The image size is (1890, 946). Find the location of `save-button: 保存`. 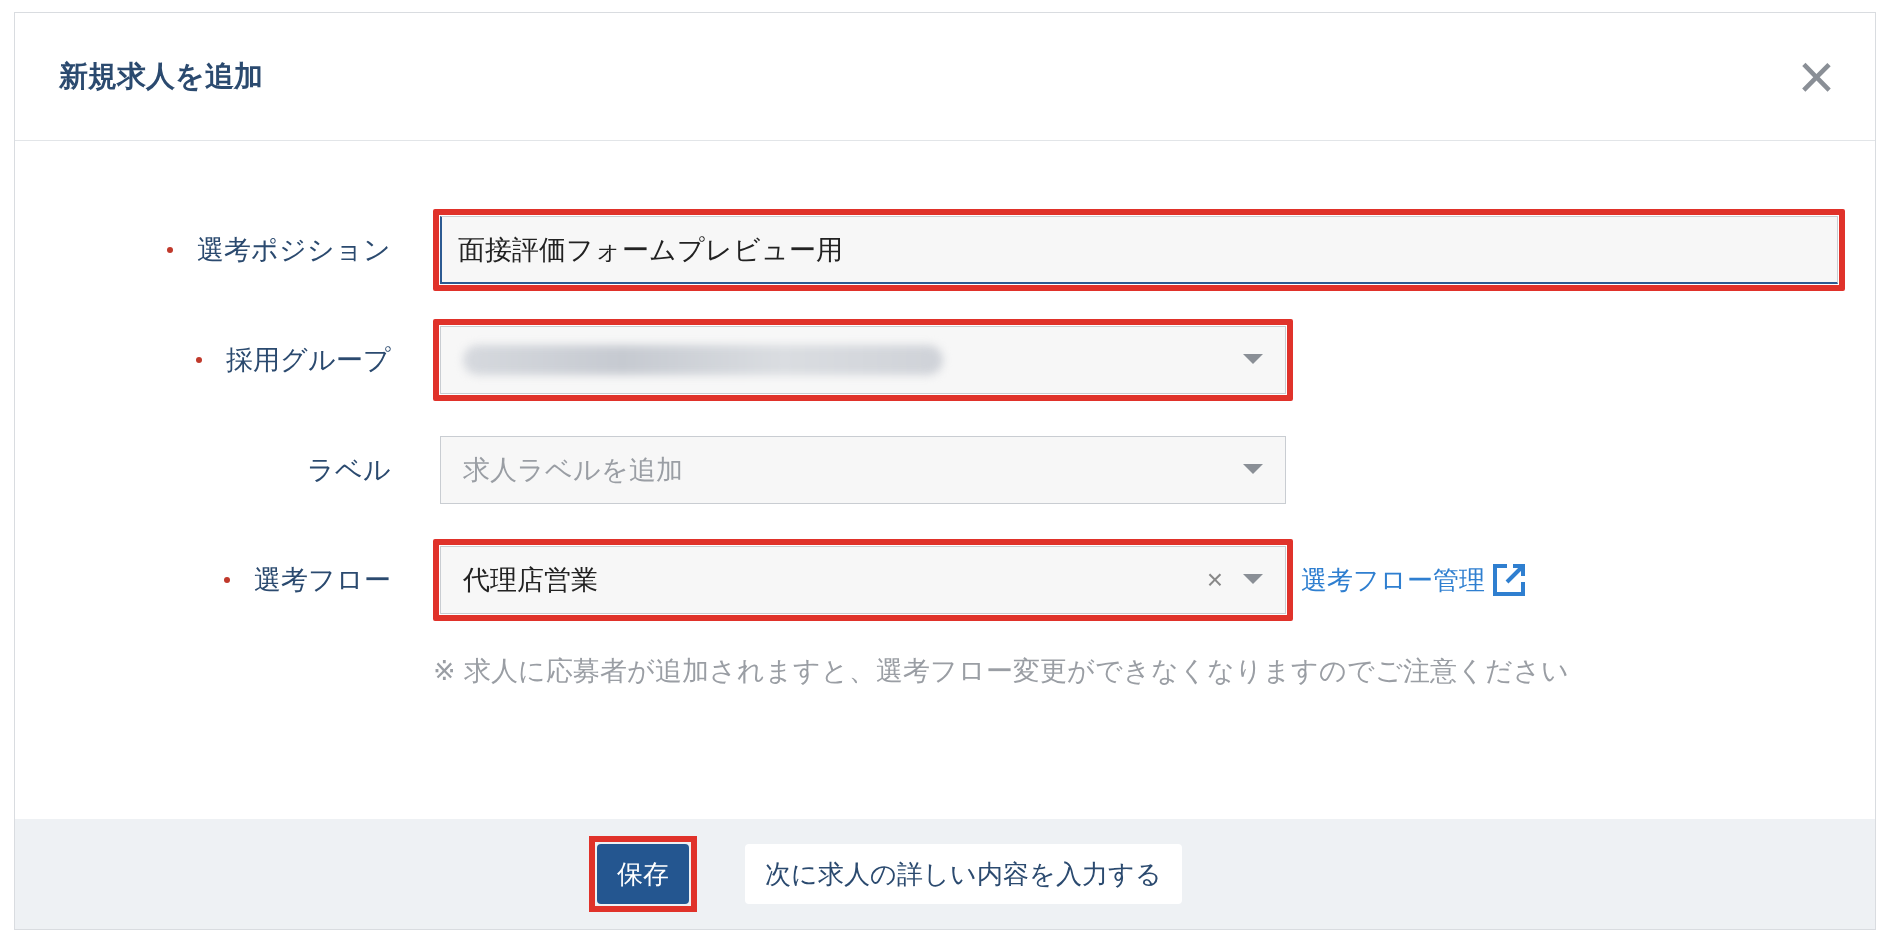

save-button: 保存 is located at coordinates (643, 874).